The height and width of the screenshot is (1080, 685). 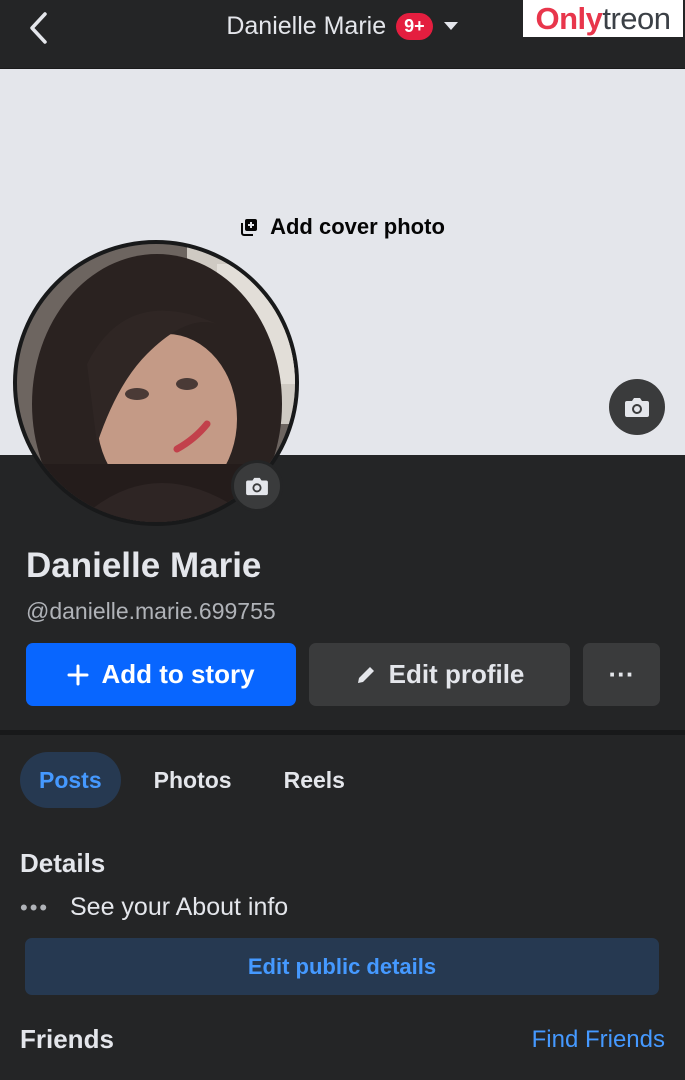 I want to click on tab-photos: Photos, so click(x=193, y=780).